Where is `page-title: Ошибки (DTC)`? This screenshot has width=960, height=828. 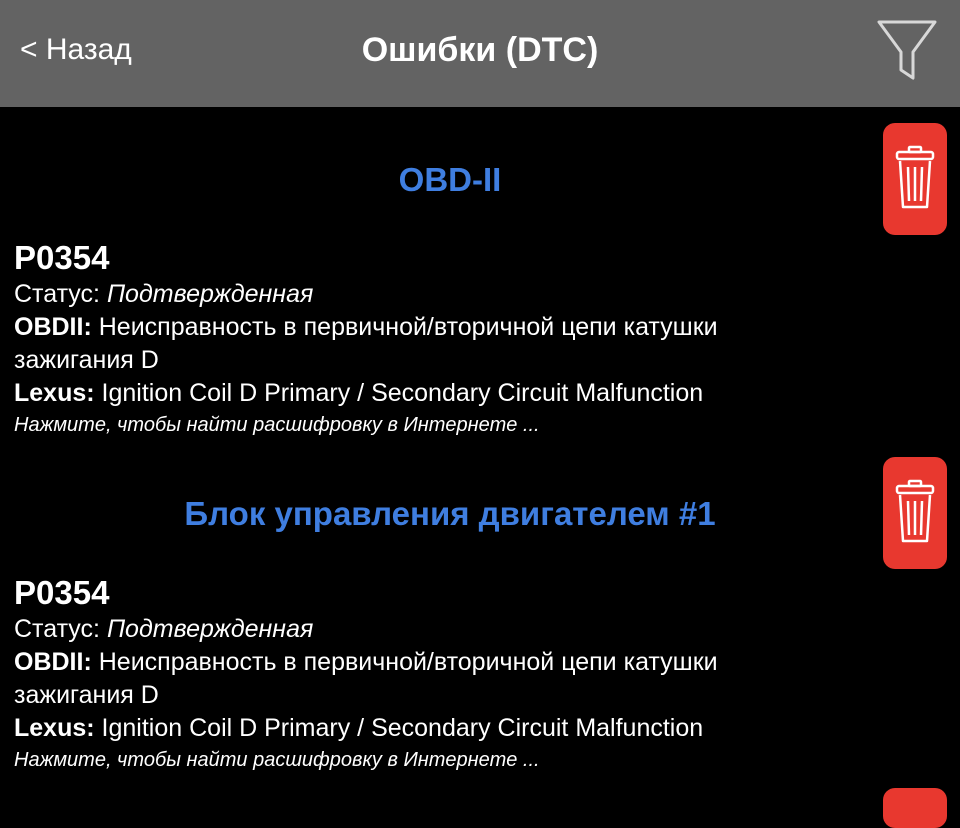
page-title: Ошибки (DTC) is located at coordinates (480, 50).